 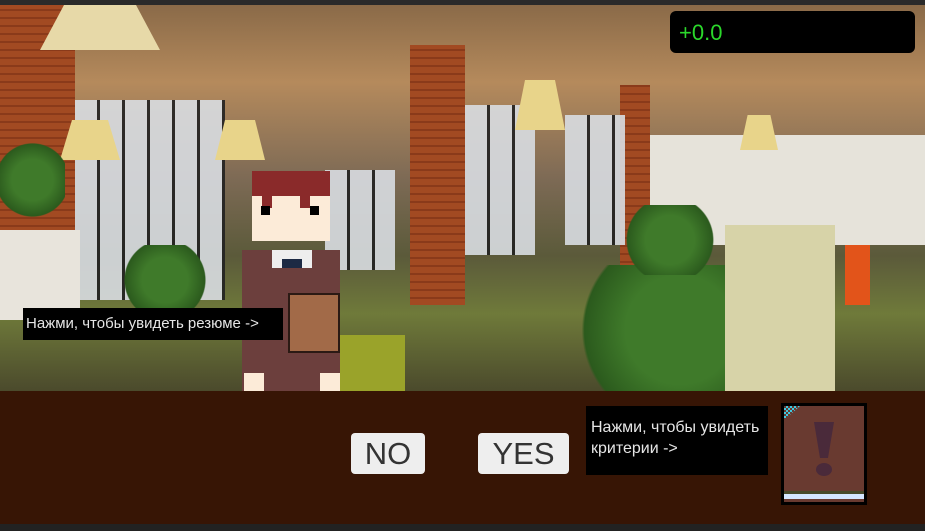 What do you see at coordinates (40, 275) in the screenshot?
I see `shelf` at bounding box center [40, 275].